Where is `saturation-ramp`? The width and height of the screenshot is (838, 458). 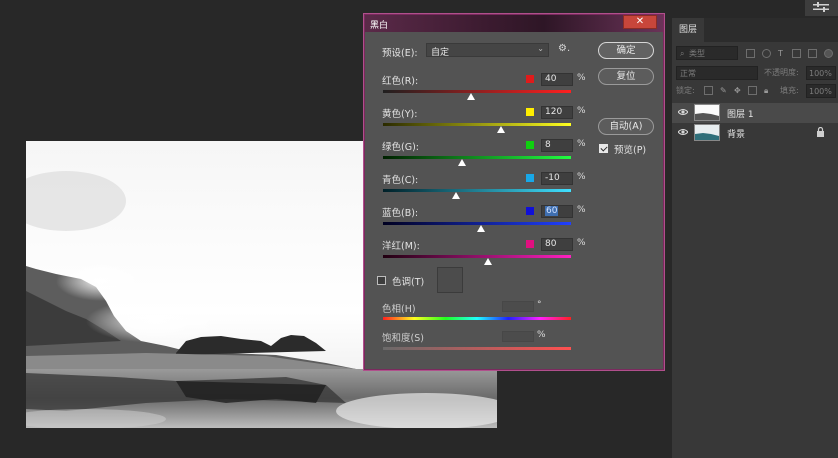 saturation-ramp is located at coordinates (477, 348).